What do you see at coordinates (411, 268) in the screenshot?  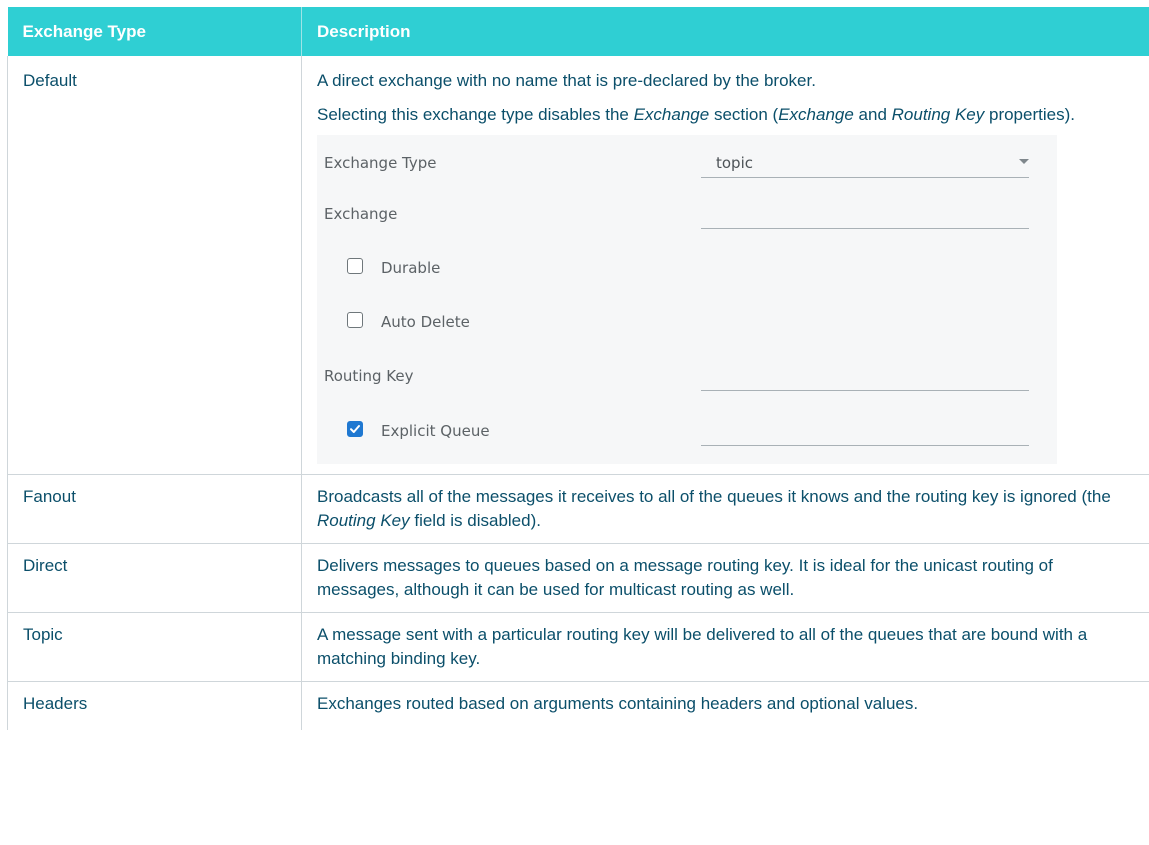 I see `durable-label: Durable` at bounding box center [411, 268].